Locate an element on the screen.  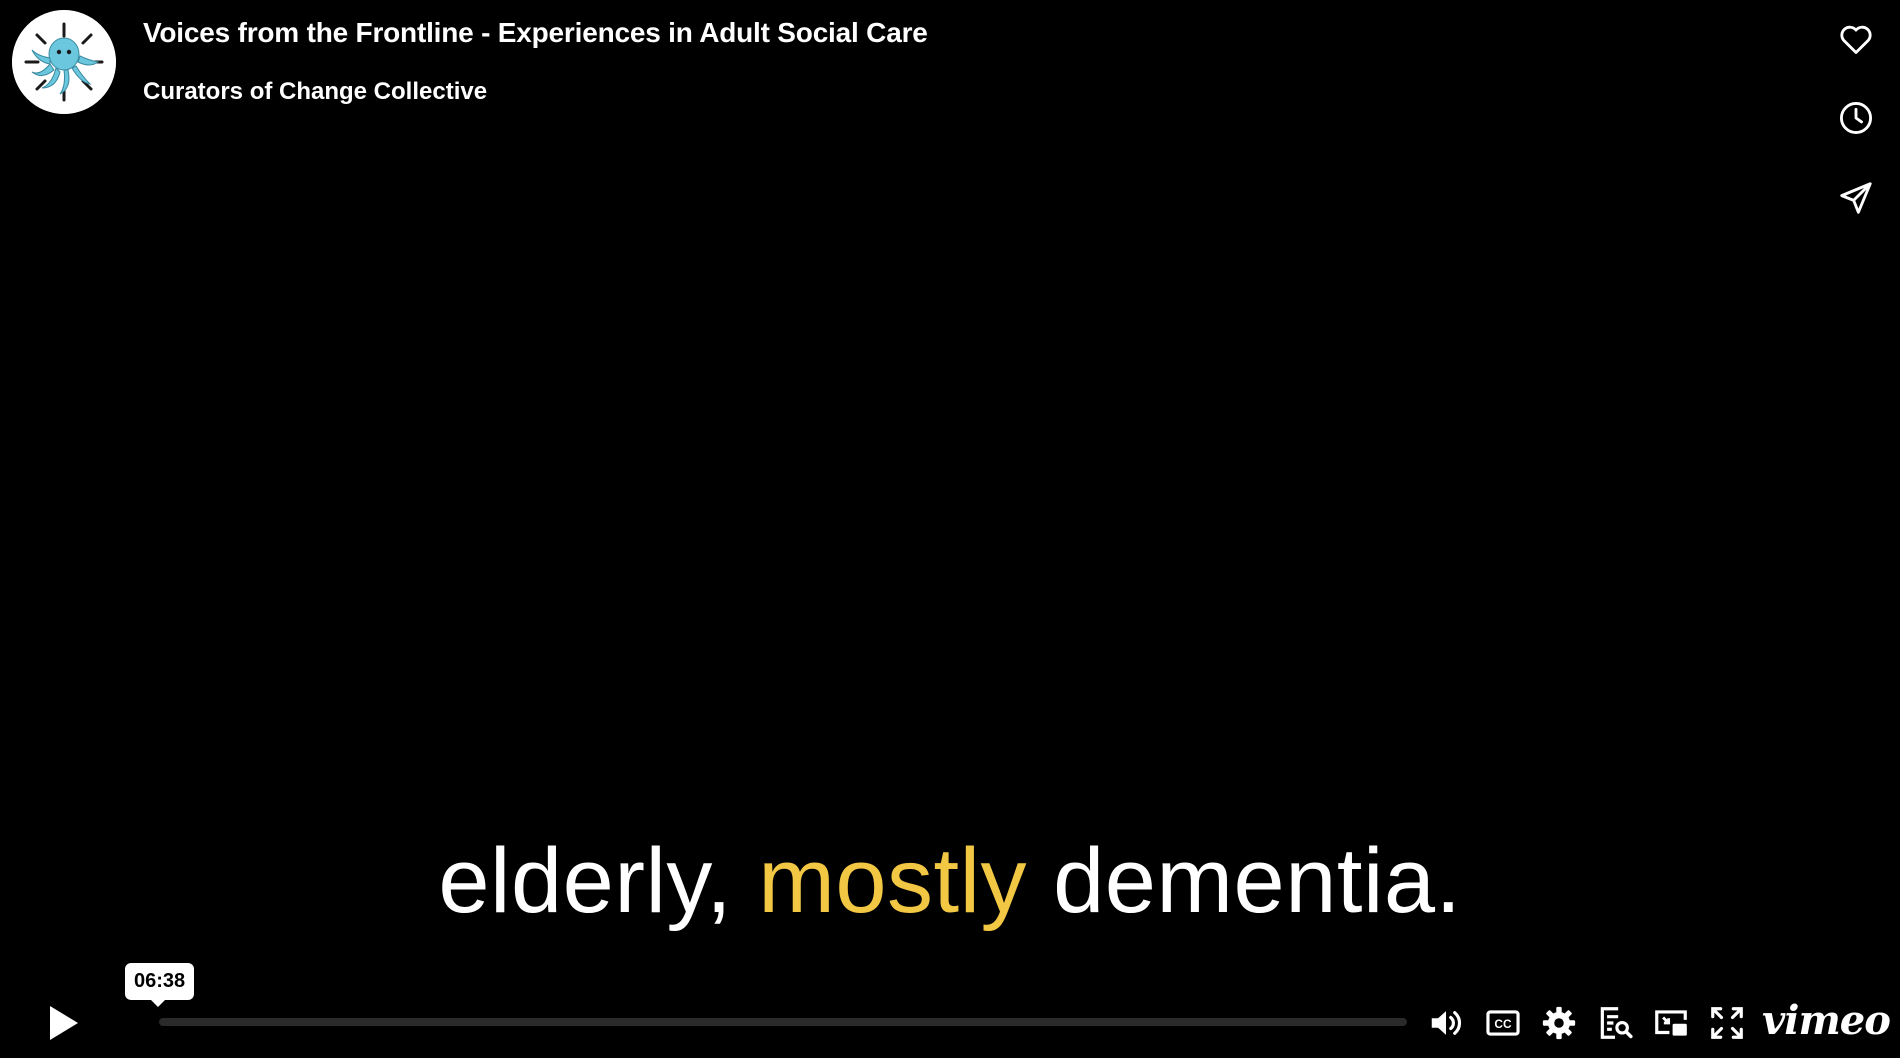
picture-in-picture-button is located at coordinates (1671, 1023).